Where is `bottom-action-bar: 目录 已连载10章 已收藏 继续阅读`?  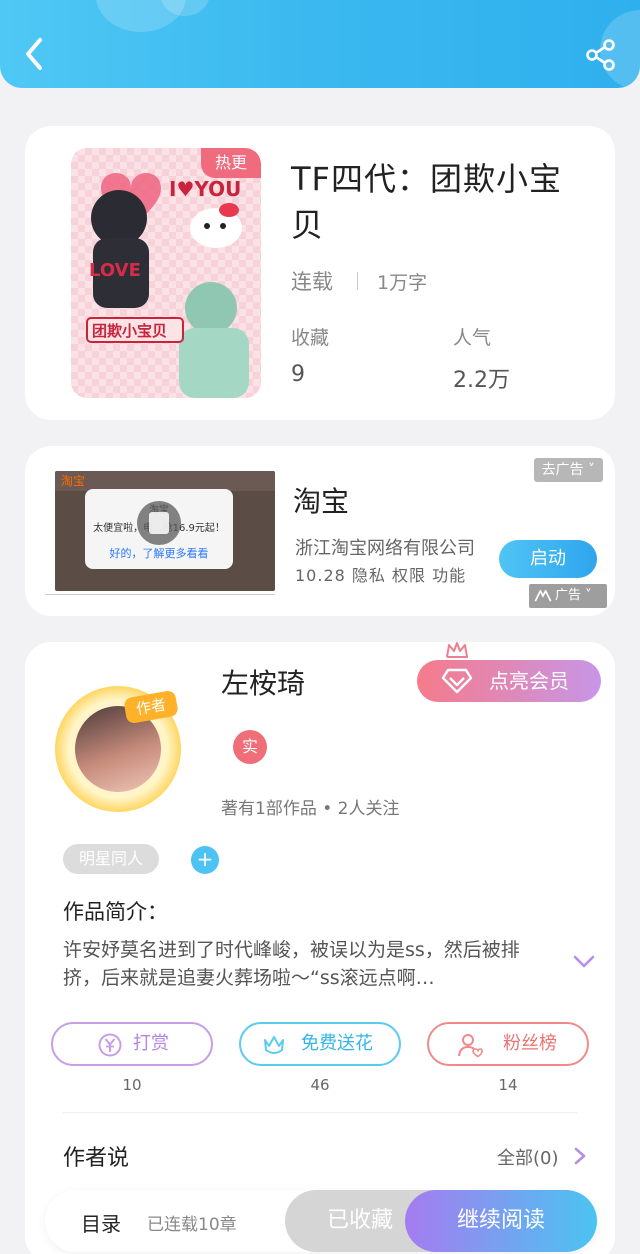 bottom-action-bar: 目录 已连载10章 已收藏 继续阅读 is located at coordinates (321, 1221).